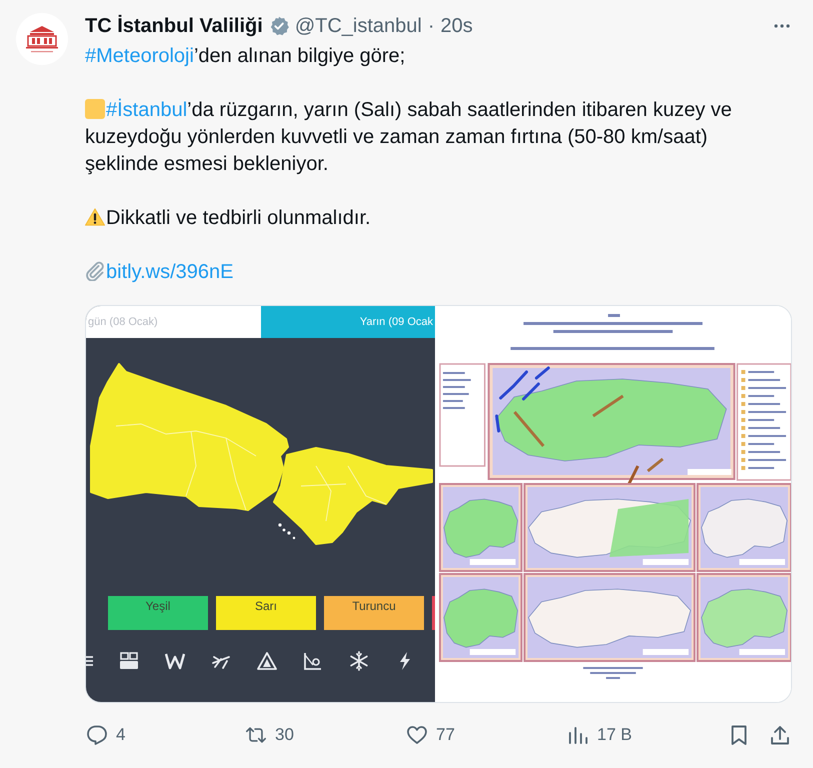 This screenshot has width=813, height=768. Describe the element at coordinates (245, 56) in the screenshot. I see `tweet-text: #Meteoroloji’den alınan bilgiye göre;` at that location.